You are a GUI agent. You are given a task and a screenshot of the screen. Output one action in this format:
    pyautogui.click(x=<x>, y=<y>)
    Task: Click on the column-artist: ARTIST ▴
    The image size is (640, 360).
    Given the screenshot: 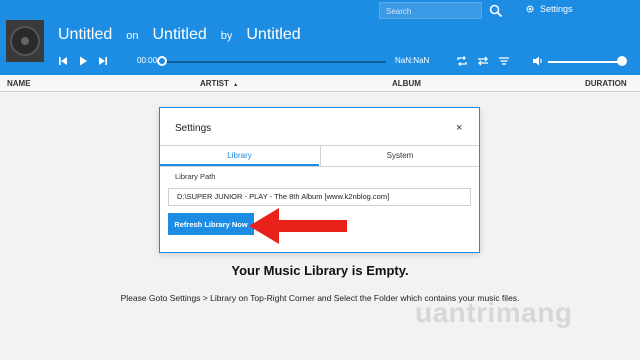 What is the action you would take?
    pyautogui.click(x=218, y=83)
    